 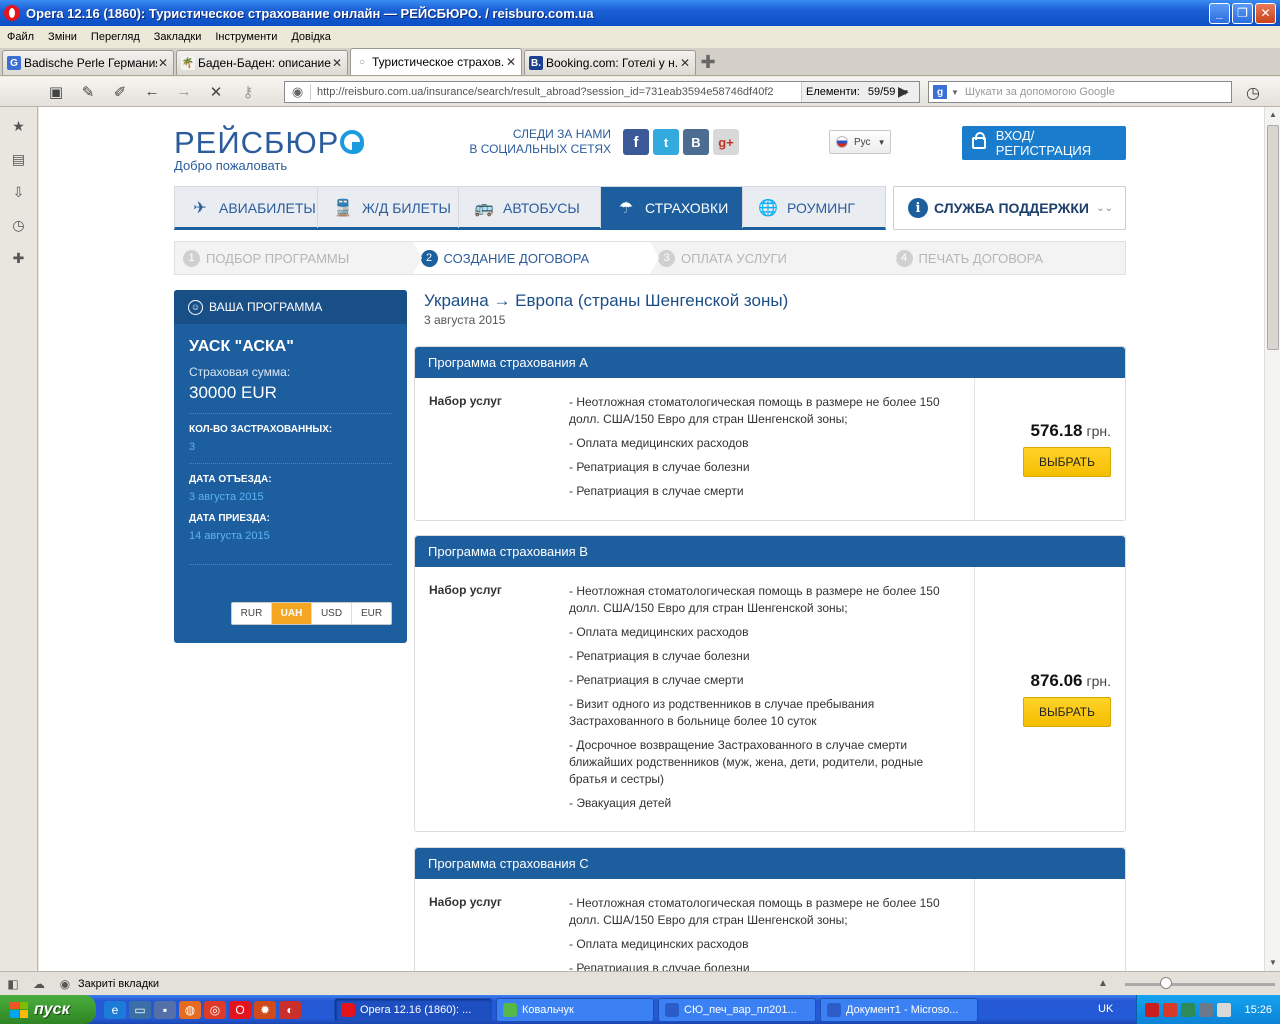 What do you see at coordinates (1272, 115) in the screenshot?
I see `scroll-up-icon: ▲` at bounding box center [1272, 115].